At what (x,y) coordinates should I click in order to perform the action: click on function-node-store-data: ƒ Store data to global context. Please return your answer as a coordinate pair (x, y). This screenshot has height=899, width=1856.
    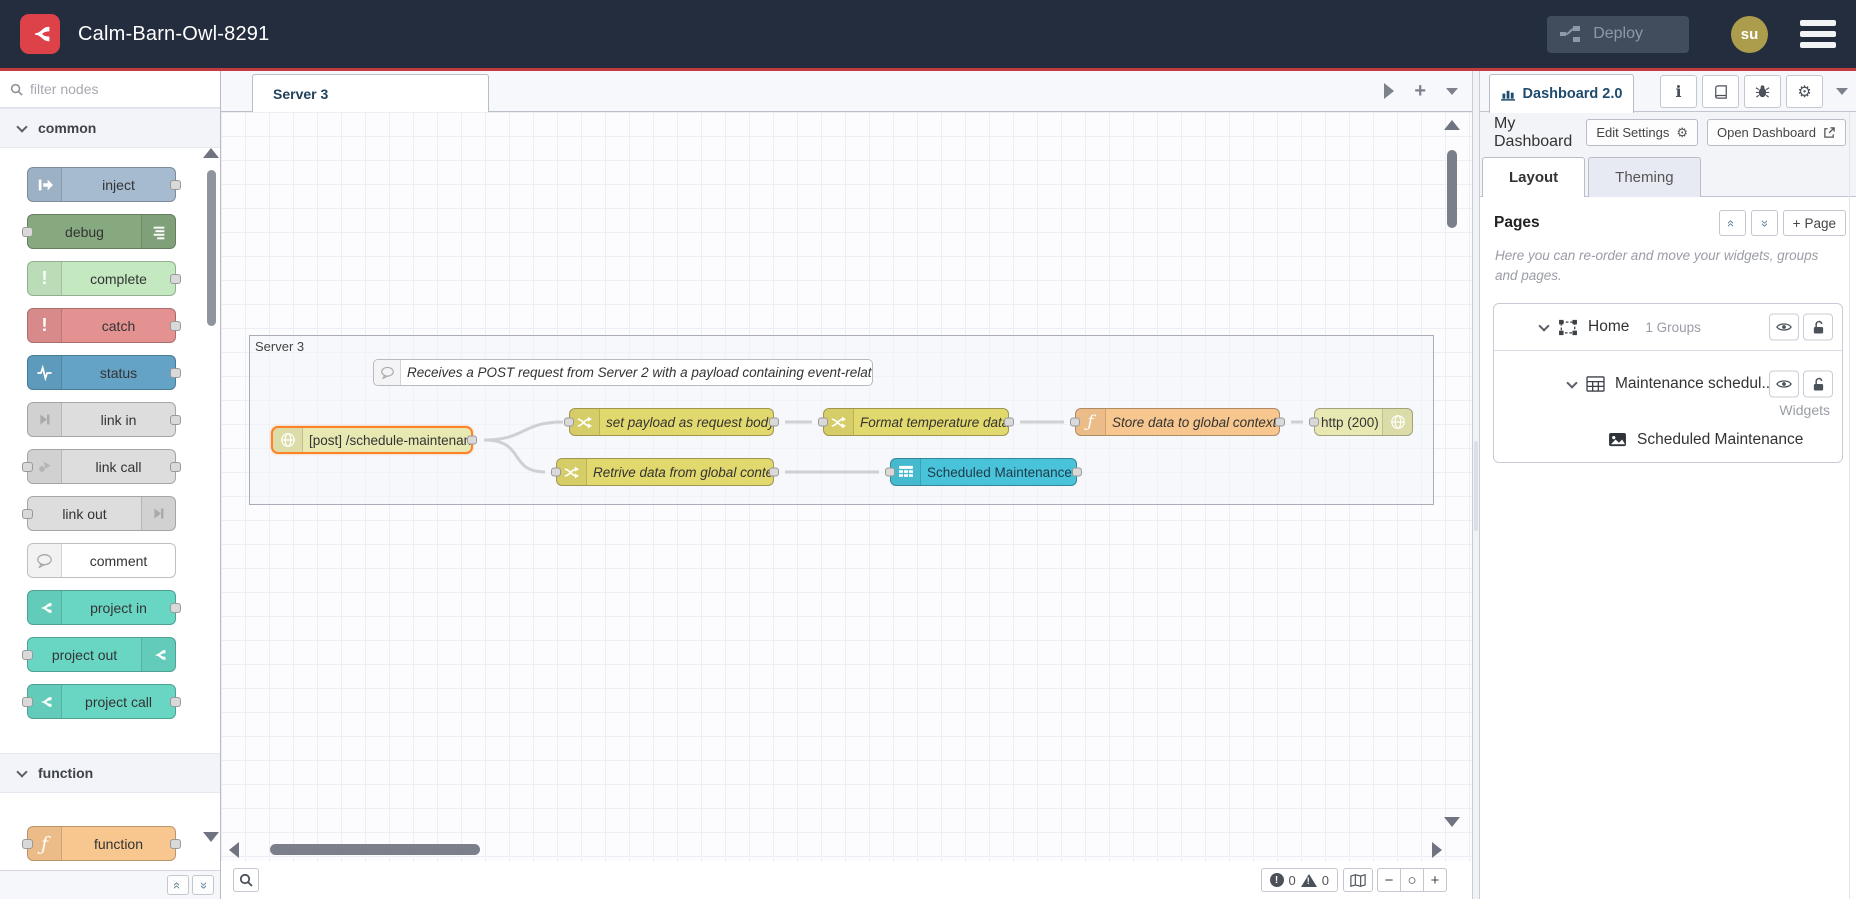
    Looking at the image, I should click on (1177, 422).